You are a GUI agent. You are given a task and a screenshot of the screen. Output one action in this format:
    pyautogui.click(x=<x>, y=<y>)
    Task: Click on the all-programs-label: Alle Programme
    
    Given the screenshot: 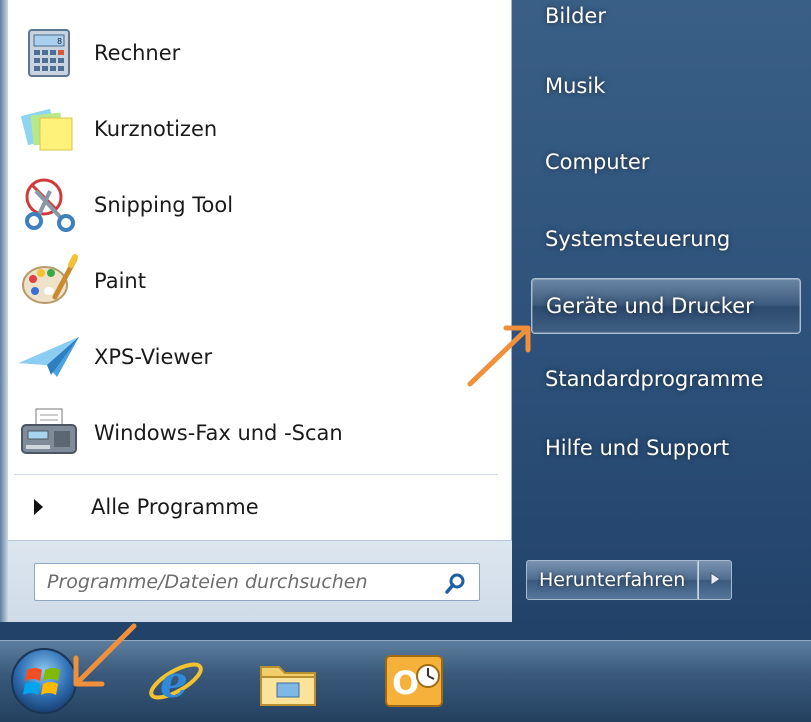 What is the action you would take?
    pyautogui.click(x=175, y=507)
    